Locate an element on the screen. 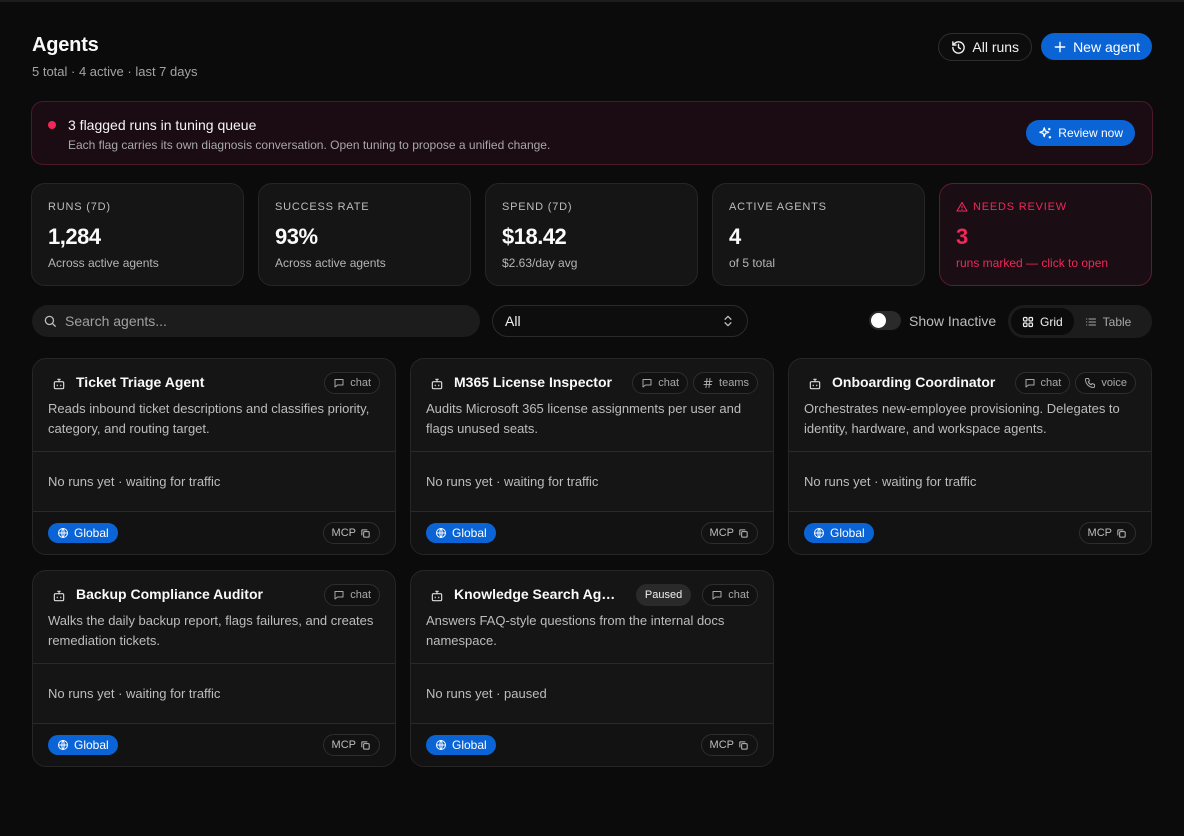 The height and width of the screenshot is (836, 1184). table-view-button: Table is located at coordinates (1108, 321).